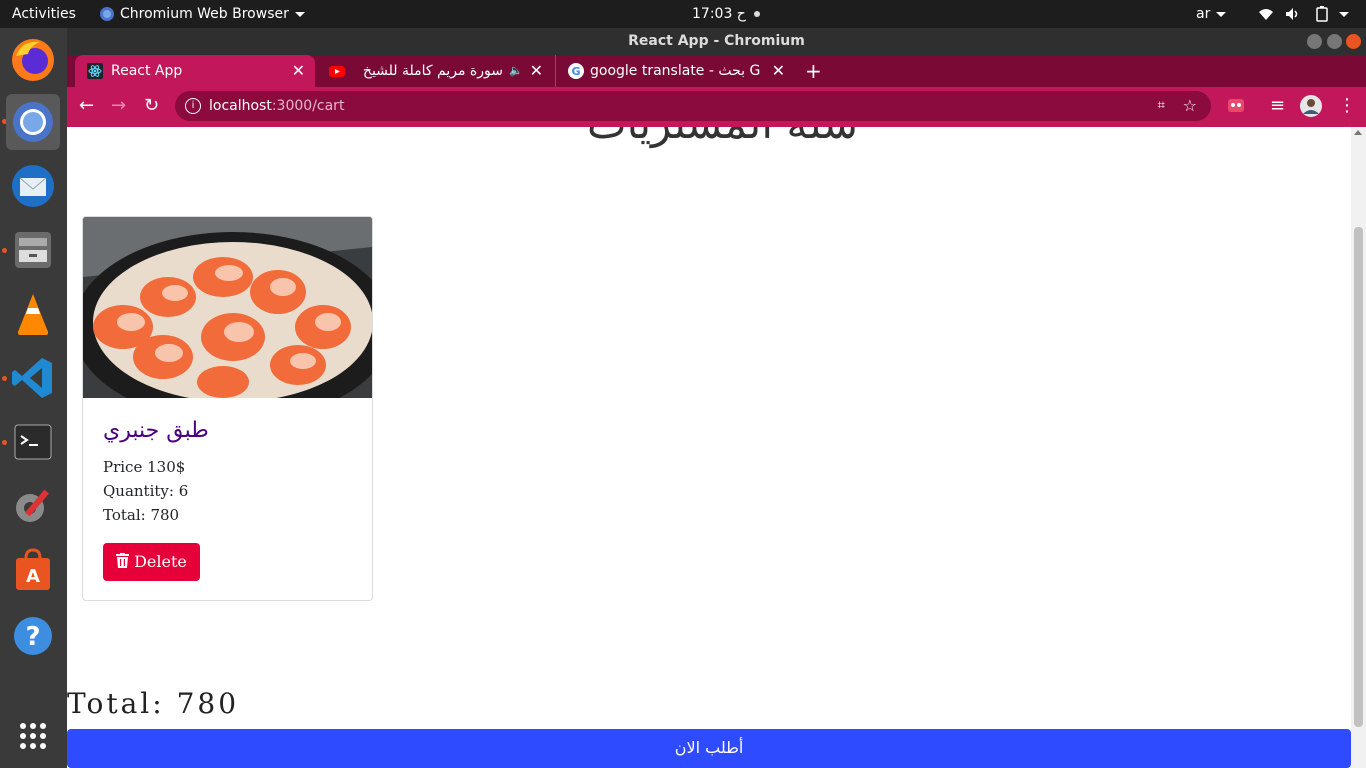 Image resolution: width=1366 pixels, height=768 pixels. I want to click on audio-playing-icon: 🔈, so click(516, 71).